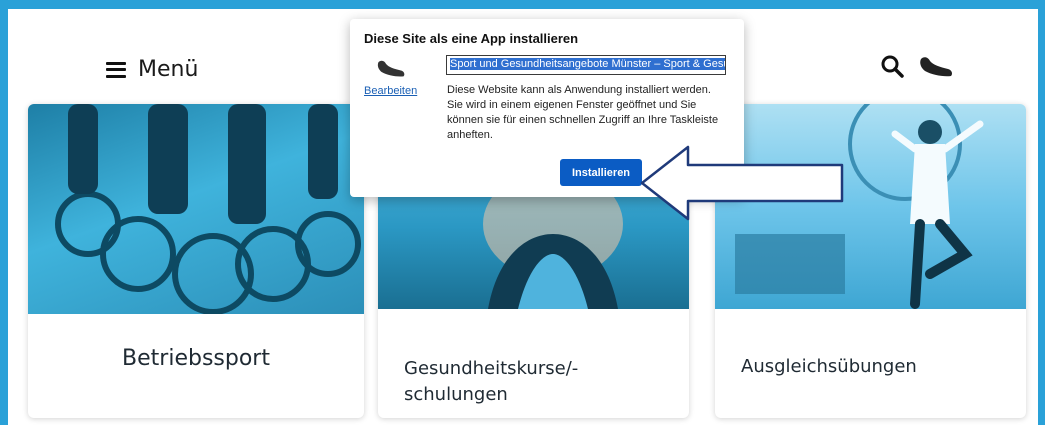  What do you see at coordinates (391, 68) in the screenshot?
I see `app-shoe-icon` at bounding box center [391, 68].